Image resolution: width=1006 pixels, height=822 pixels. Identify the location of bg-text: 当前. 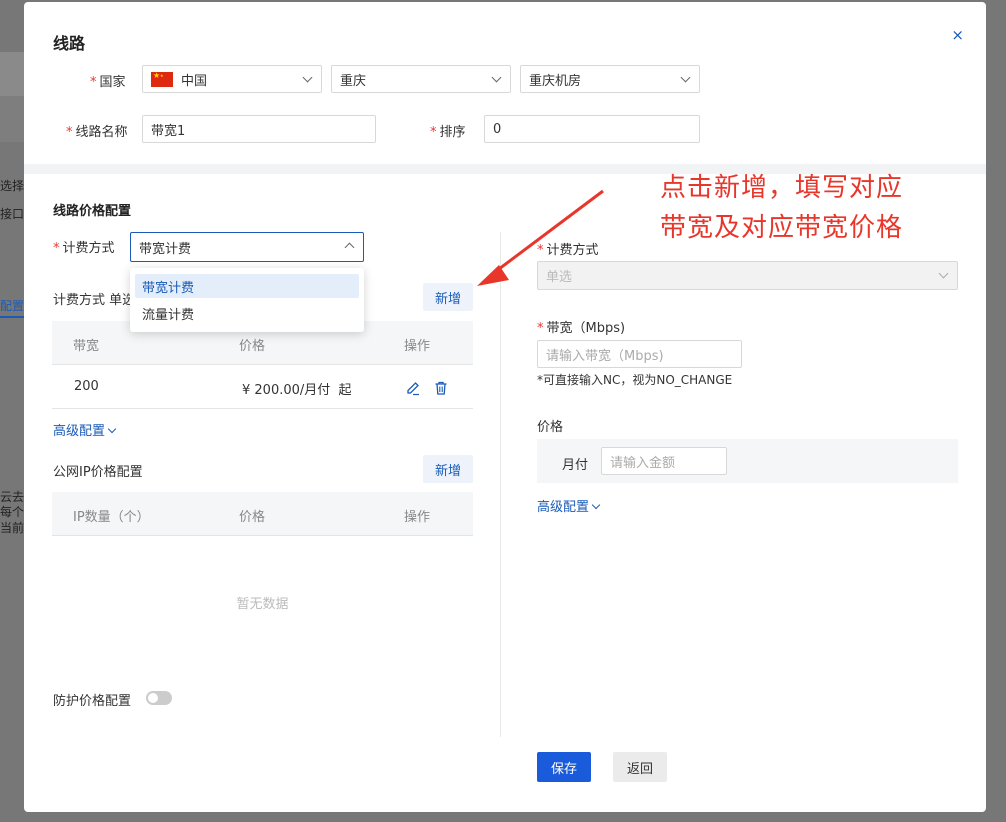
(12, 528).